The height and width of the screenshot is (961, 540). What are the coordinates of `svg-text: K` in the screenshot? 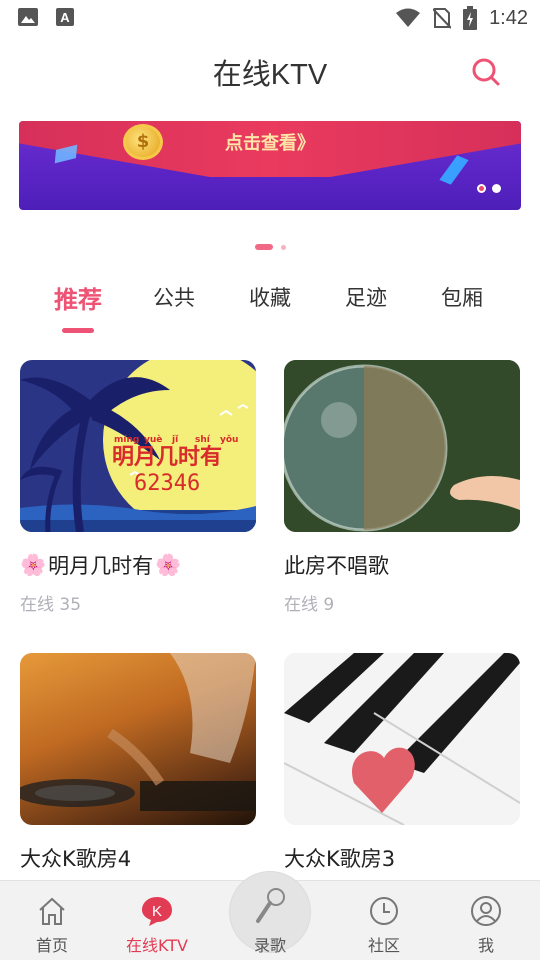 It's located at (157, 911).